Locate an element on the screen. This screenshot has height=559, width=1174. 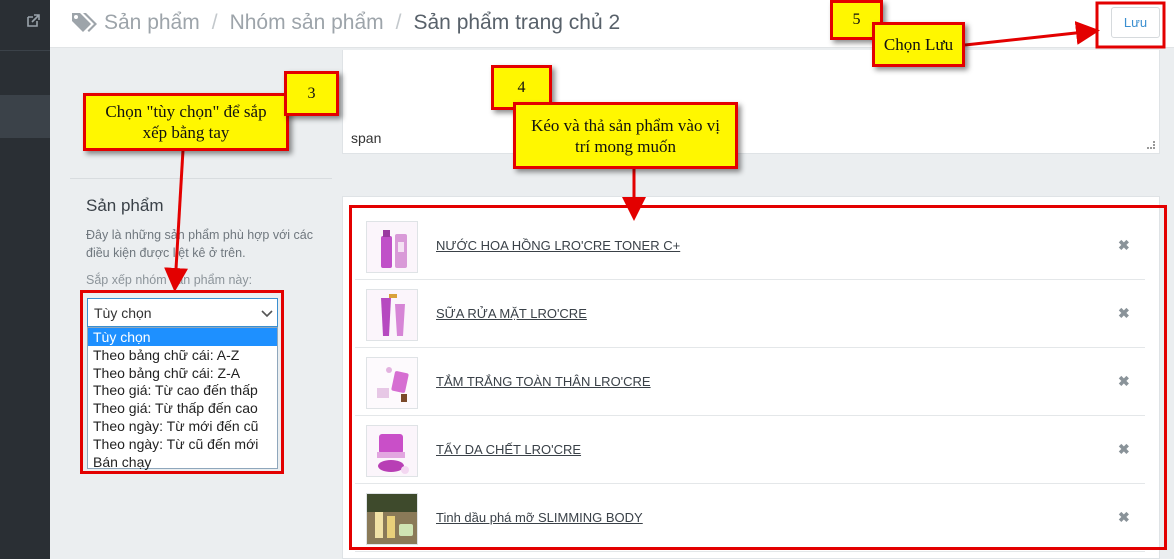
sort-option-best-selling: Bán chạy is located at coordinates (182, 462).